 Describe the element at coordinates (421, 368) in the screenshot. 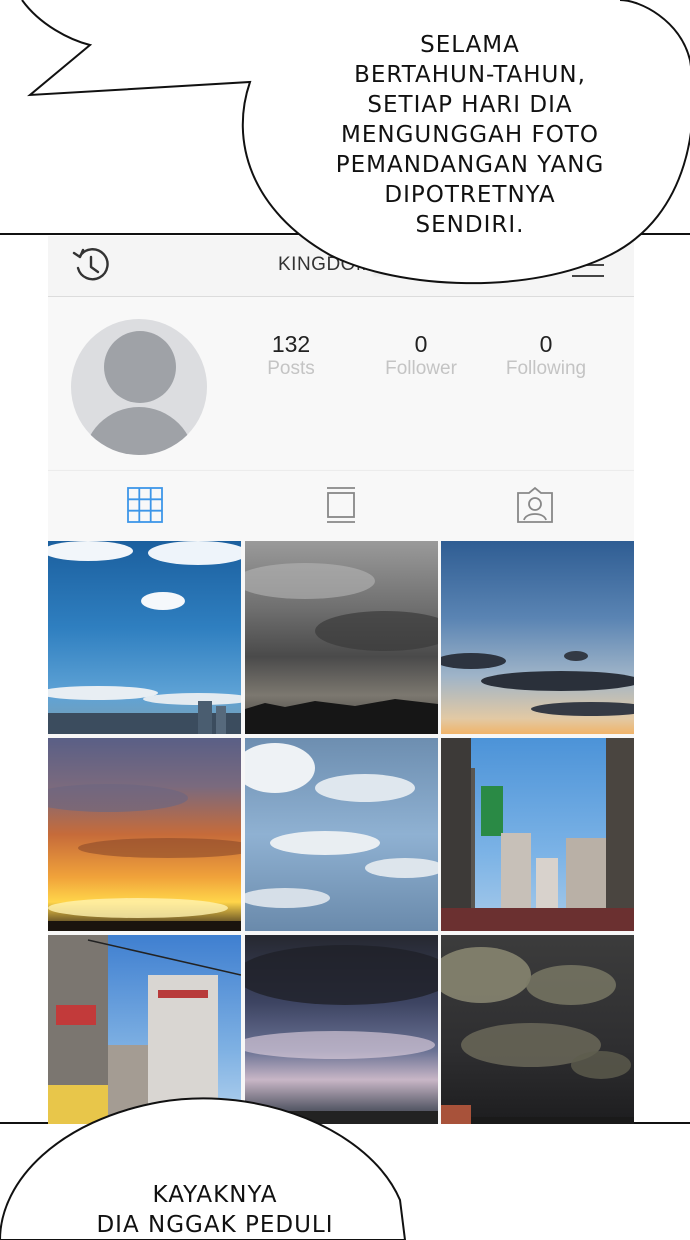

I see `stat-follower-label: Follower` at that location.